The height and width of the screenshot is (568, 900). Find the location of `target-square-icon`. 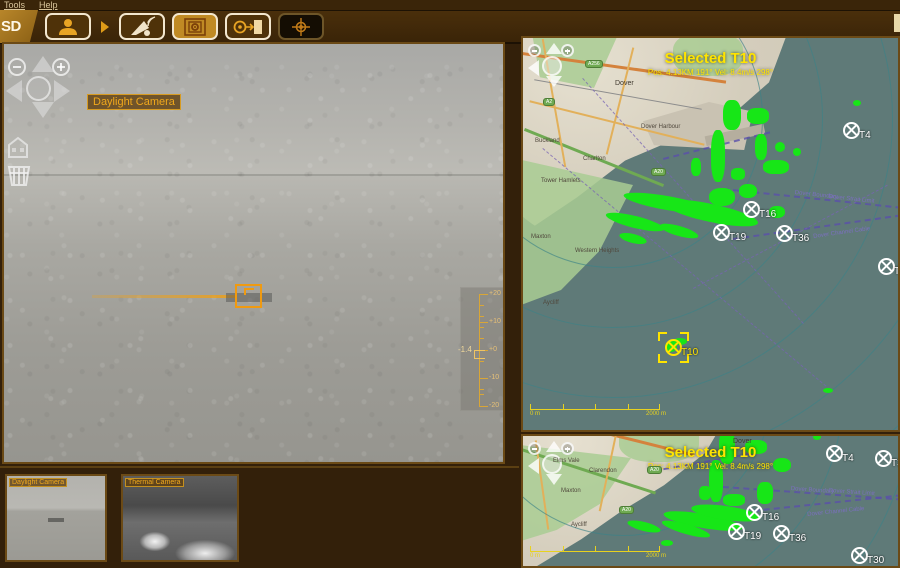

target-square-icon is located at coordinates (195, 26).